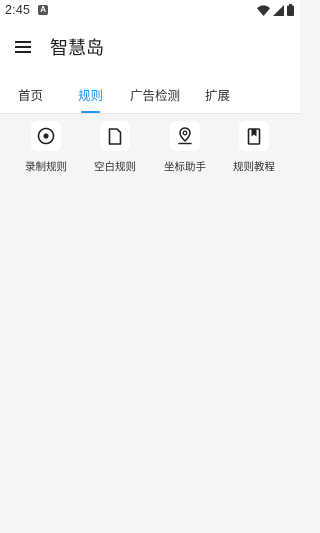 The width and height of the screenshot is (320, 533). Describe the element at coordinates (18, 10) in the screenshot. I see `status-time: 2:45` at that location.